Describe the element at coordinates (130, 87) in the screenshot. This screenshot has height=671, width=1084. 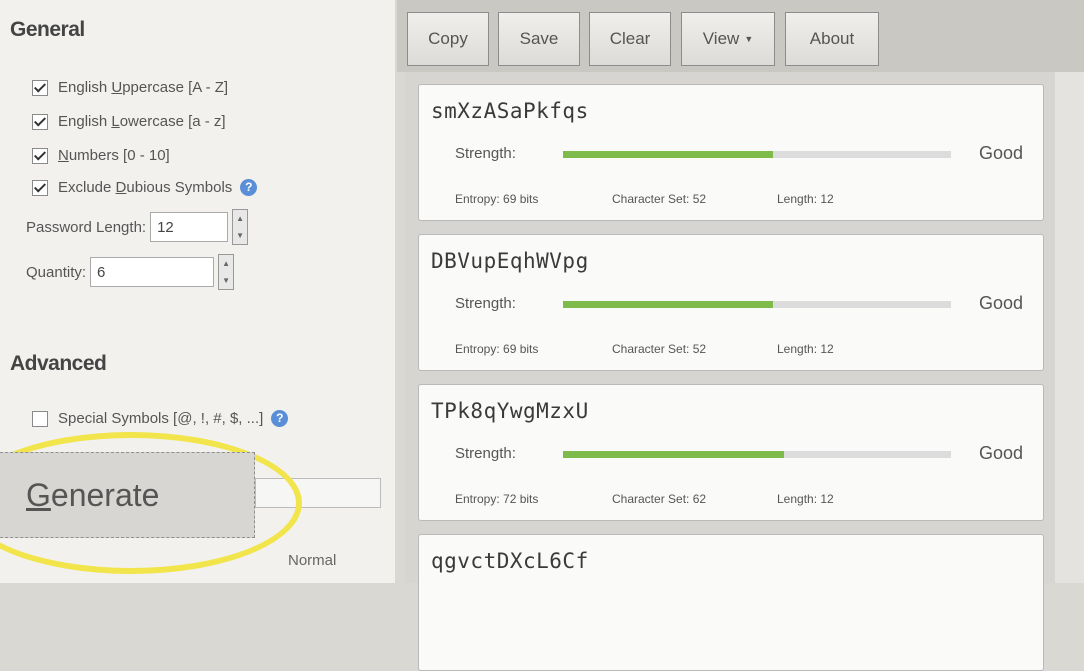
I see `option-uppercase: English Uppercase [A - Z]` at that location.